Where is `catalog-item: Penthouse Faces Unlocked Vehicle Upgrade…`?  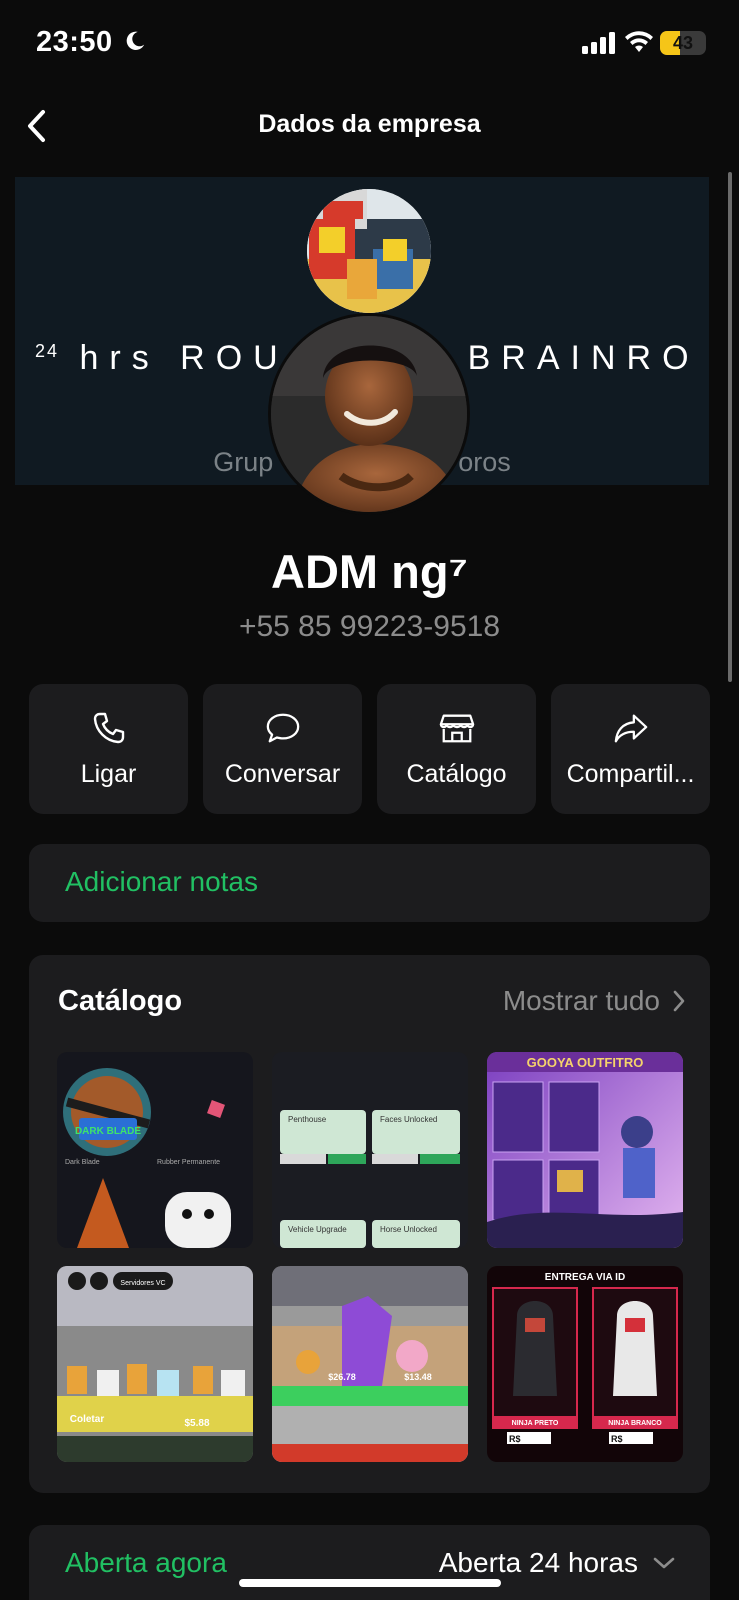 catalog-item: Penthouse Faces Unlocked Vehicle Upgrade… is located at coordinates (370, 1150).